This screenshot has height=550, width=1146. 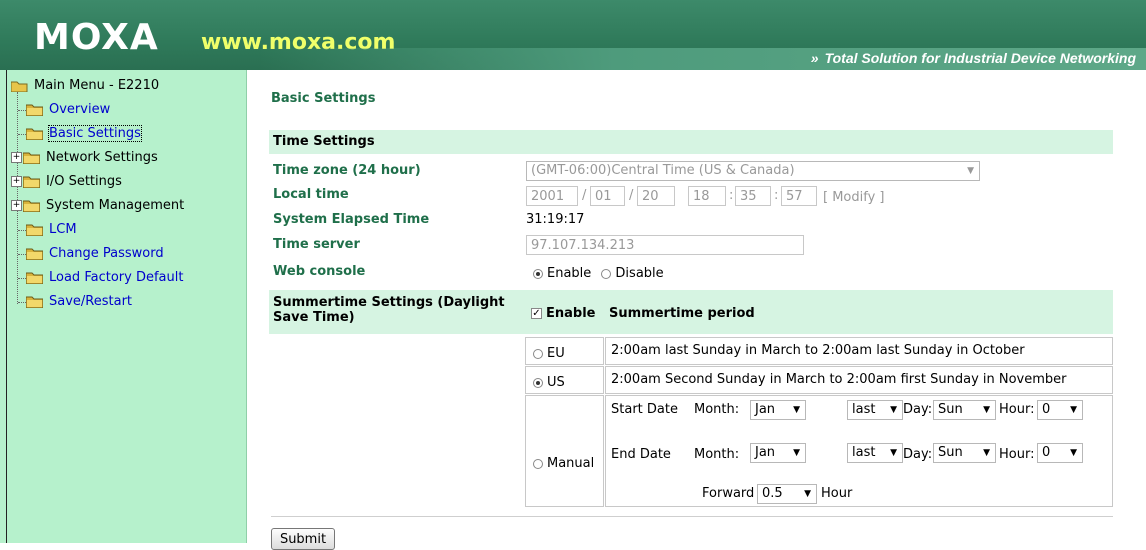 What do you see at coordinates (964, 410) in the screenshot?
I see `start-day-select: Sun ▼` at bounding box center [964, 410].